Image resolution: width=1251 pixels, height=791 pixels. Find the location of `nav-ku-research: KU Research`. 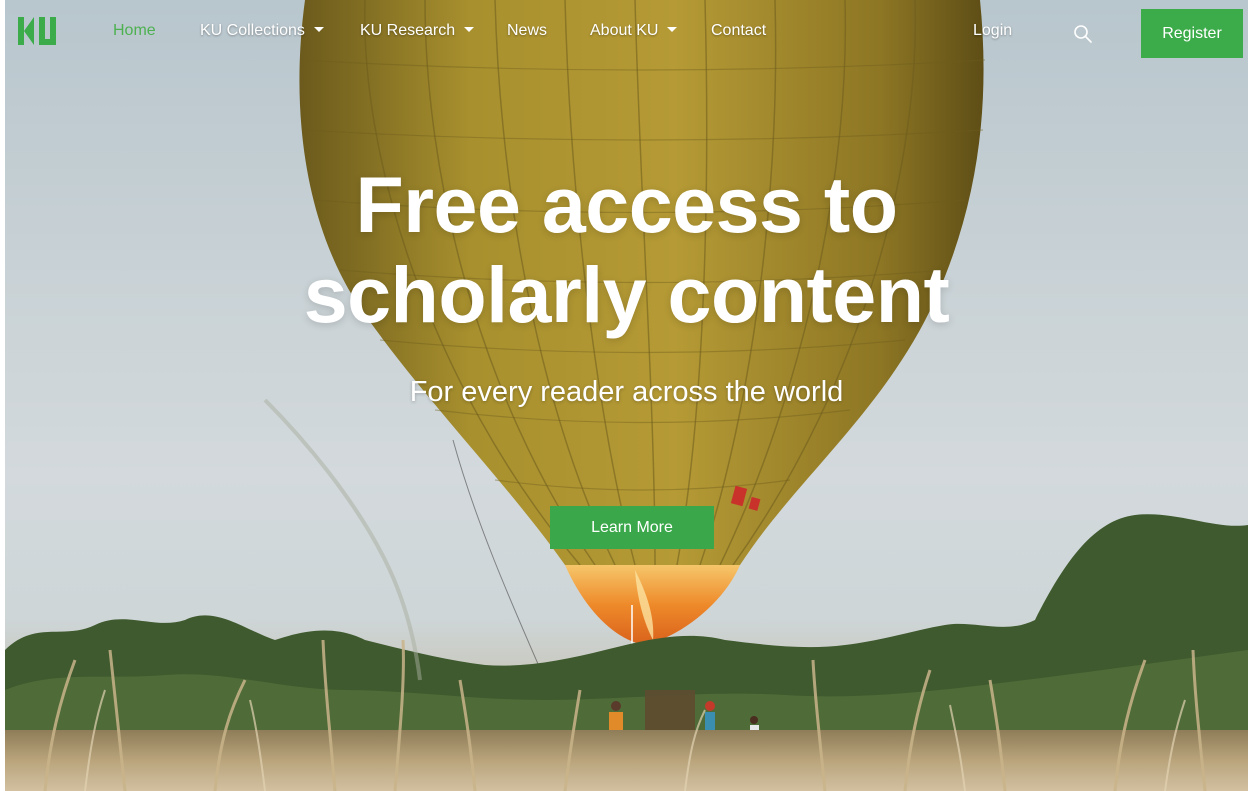

nav-ku-research: KU Research is located at coordinates (417, 31).